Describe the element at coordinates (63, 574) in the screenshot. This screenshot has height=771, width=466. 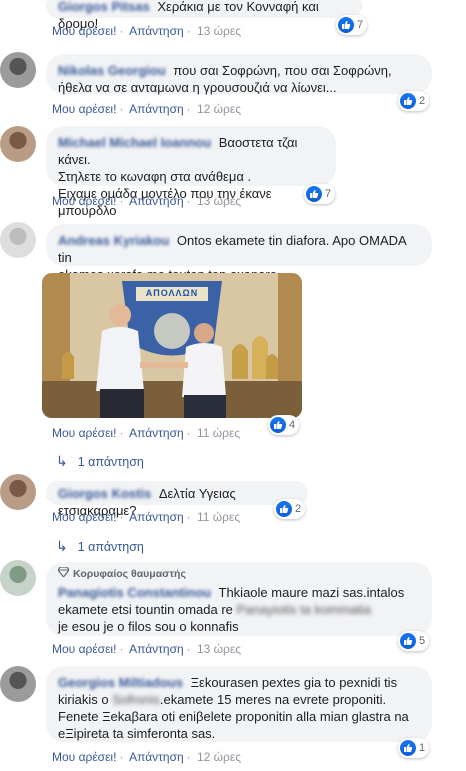
I see `diamond-icon` at that location.